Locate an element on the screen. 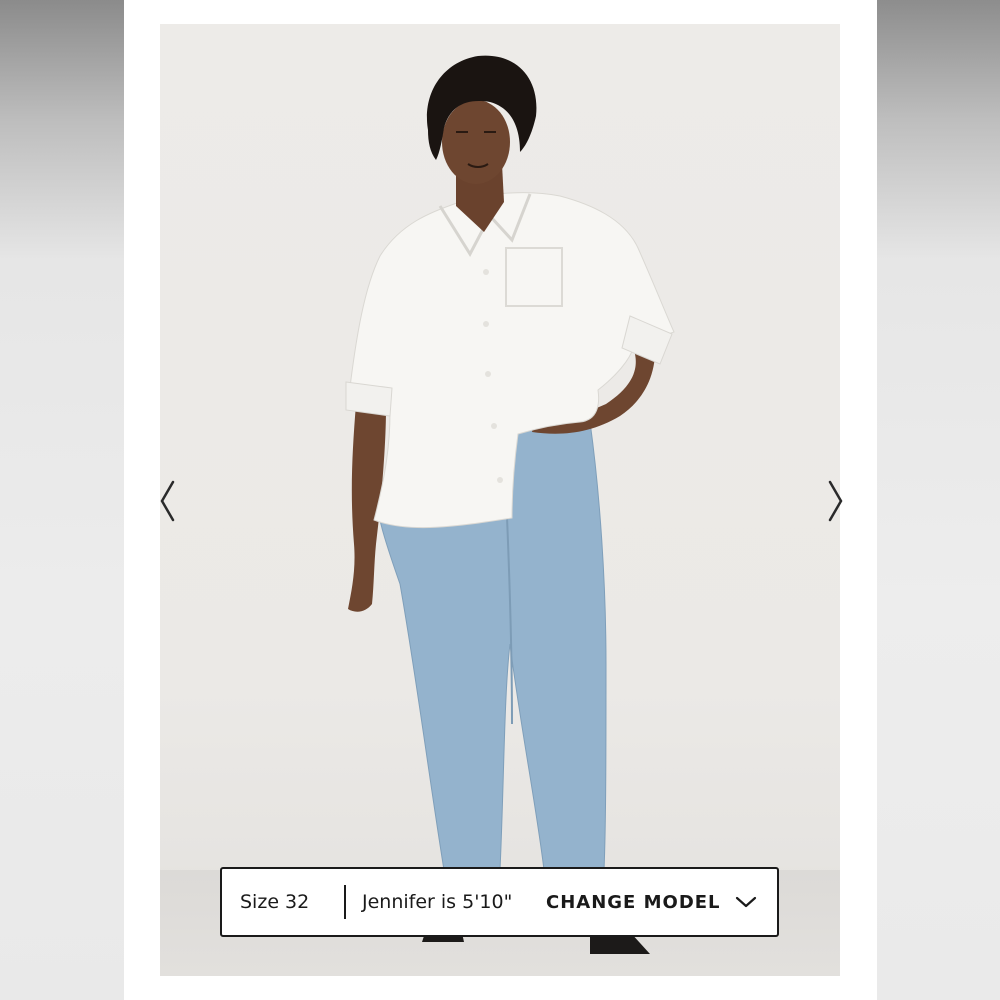 Image resolution: width=1000 pixels, height=1000 pixels. divider is located at coordinates (345, 902).